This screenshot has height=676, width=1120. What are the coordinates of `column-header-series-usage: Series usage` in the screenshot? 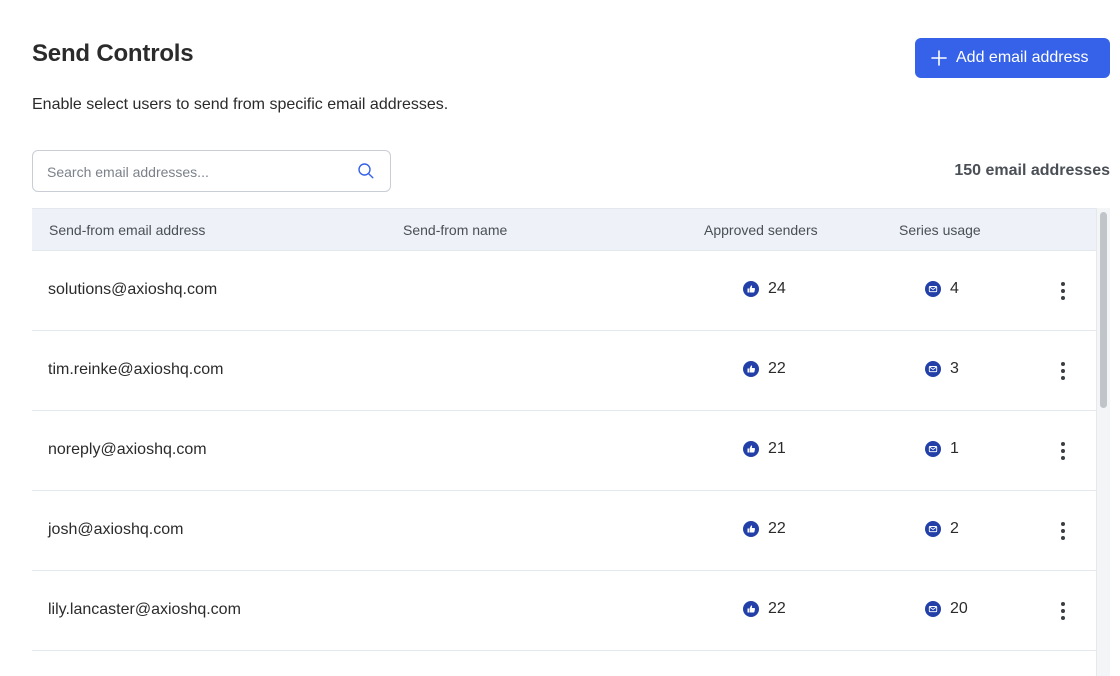 It's located at (940, 230).